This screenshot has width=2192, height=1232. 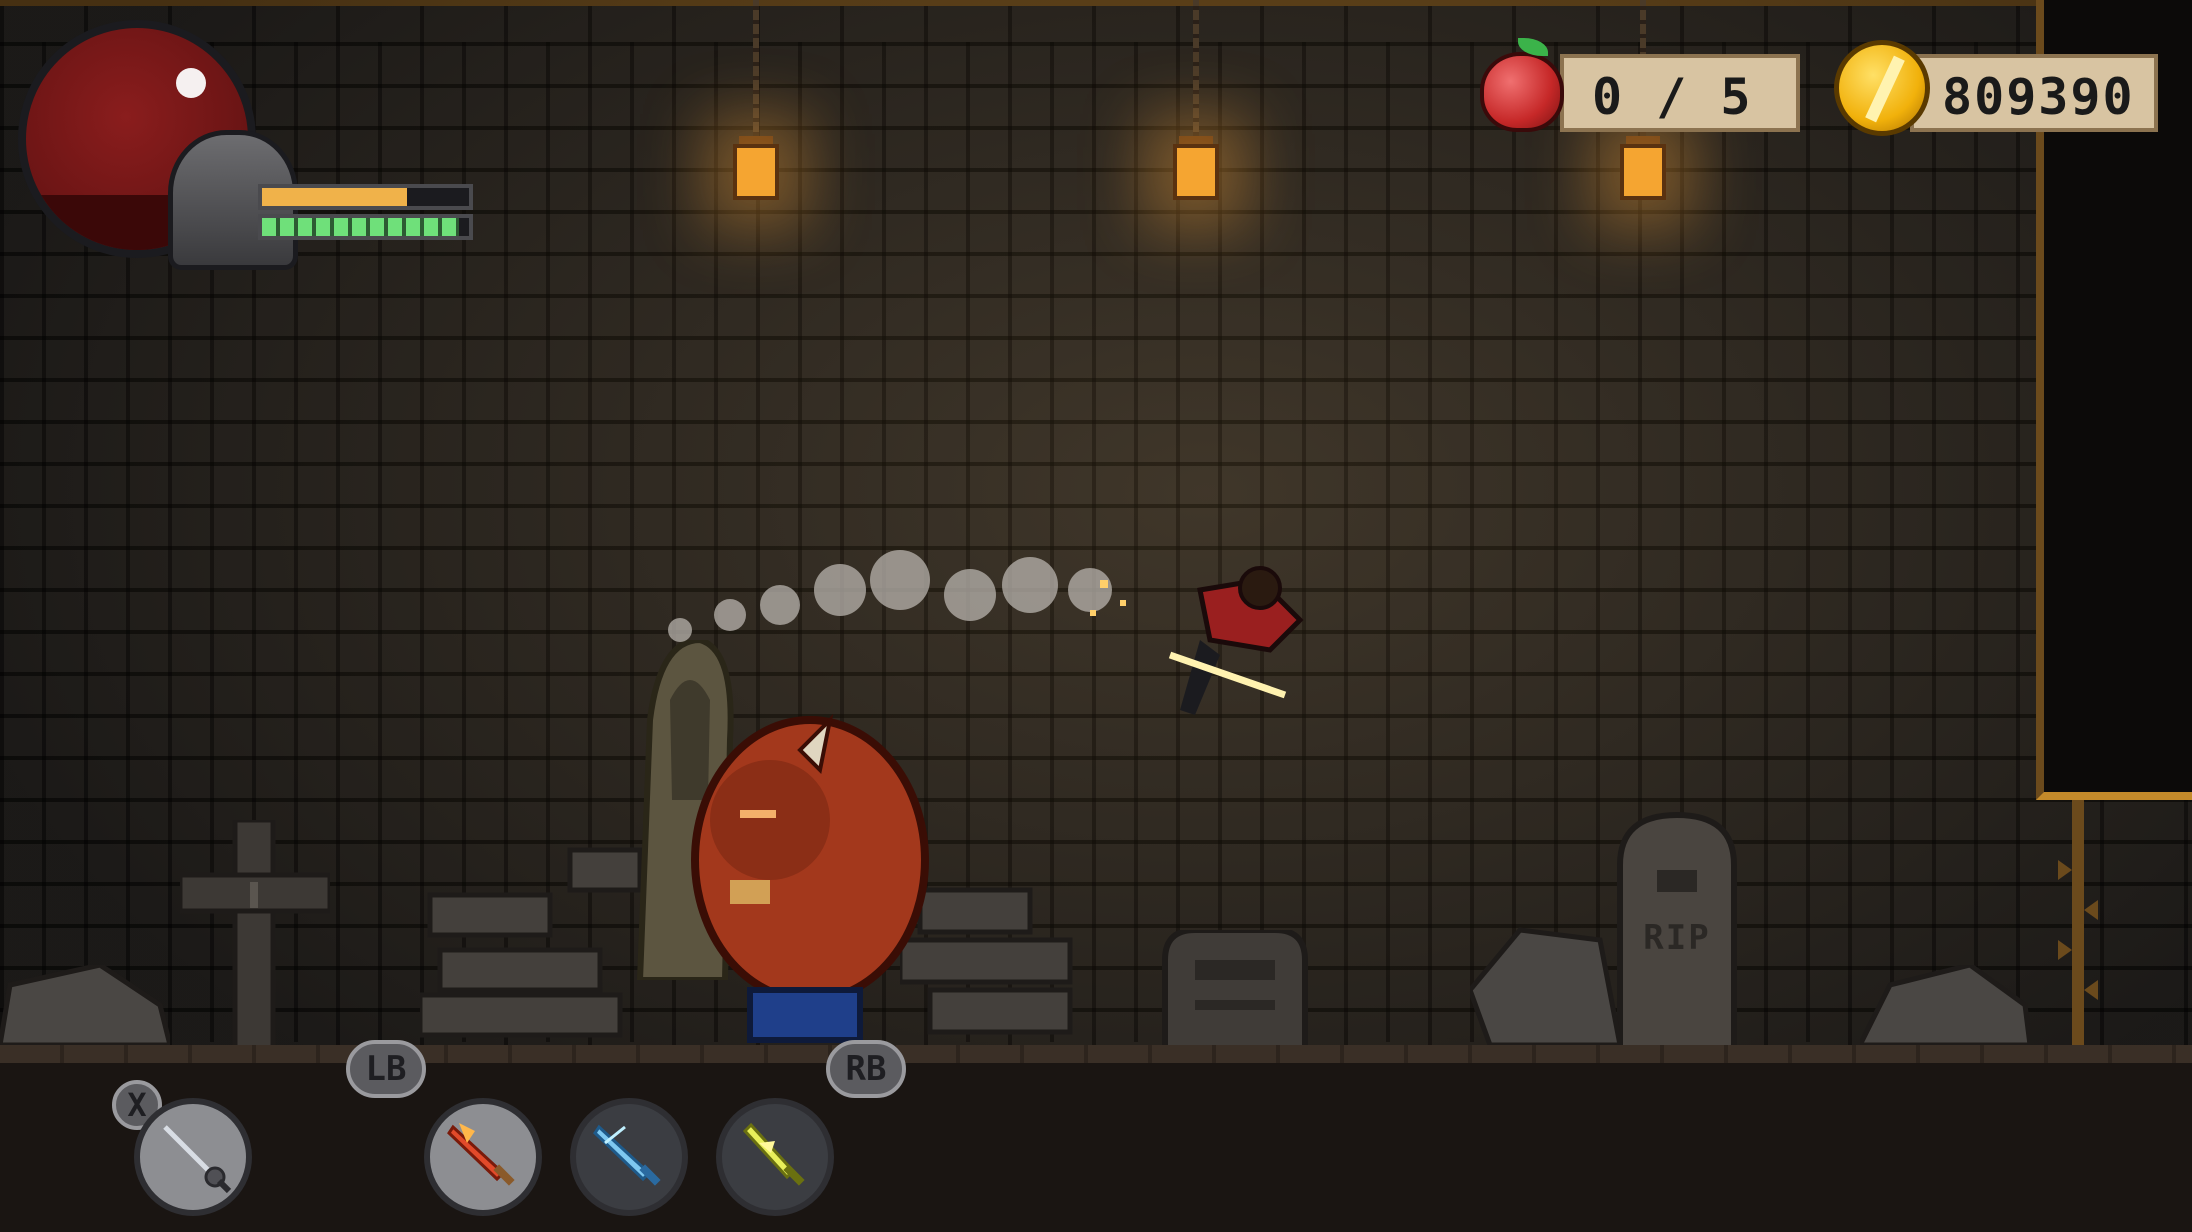 What do you see at coordinates (810, 878) in the screenshot?
I see `minotaur-enemy` at bounding box center [810, 878].